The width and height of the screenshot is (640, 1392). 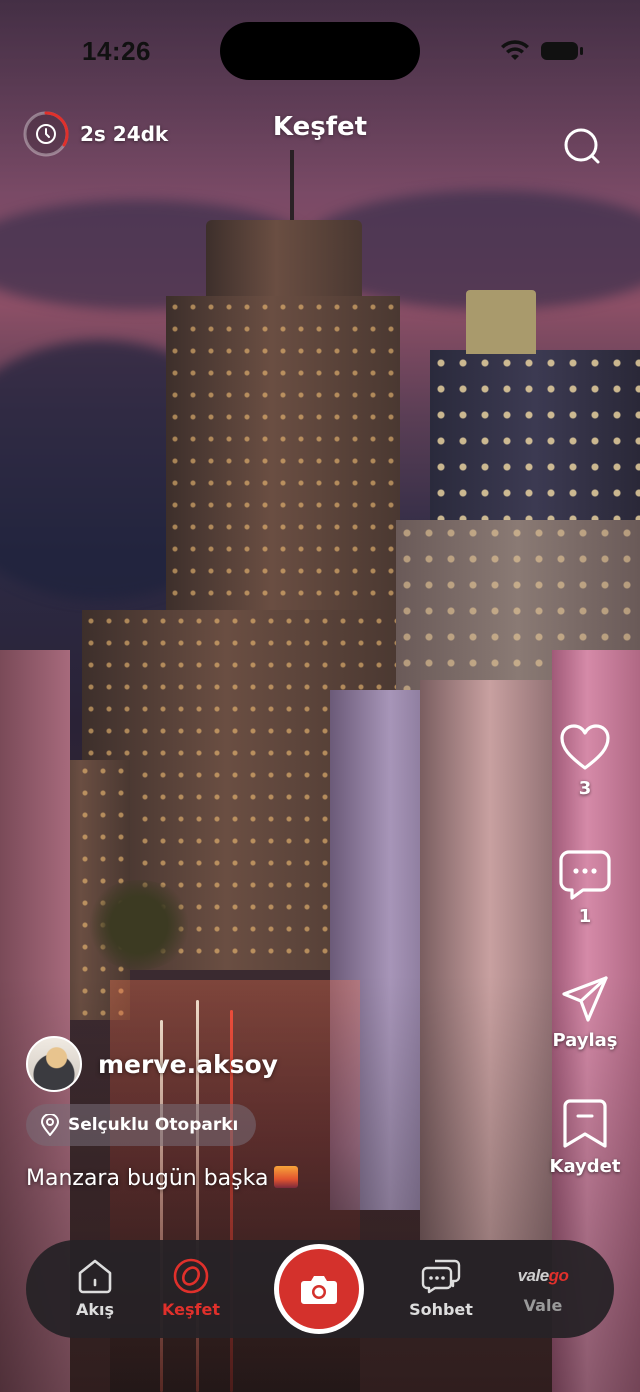 I want to click on comment-button: 1, so click(x=585, y=887).